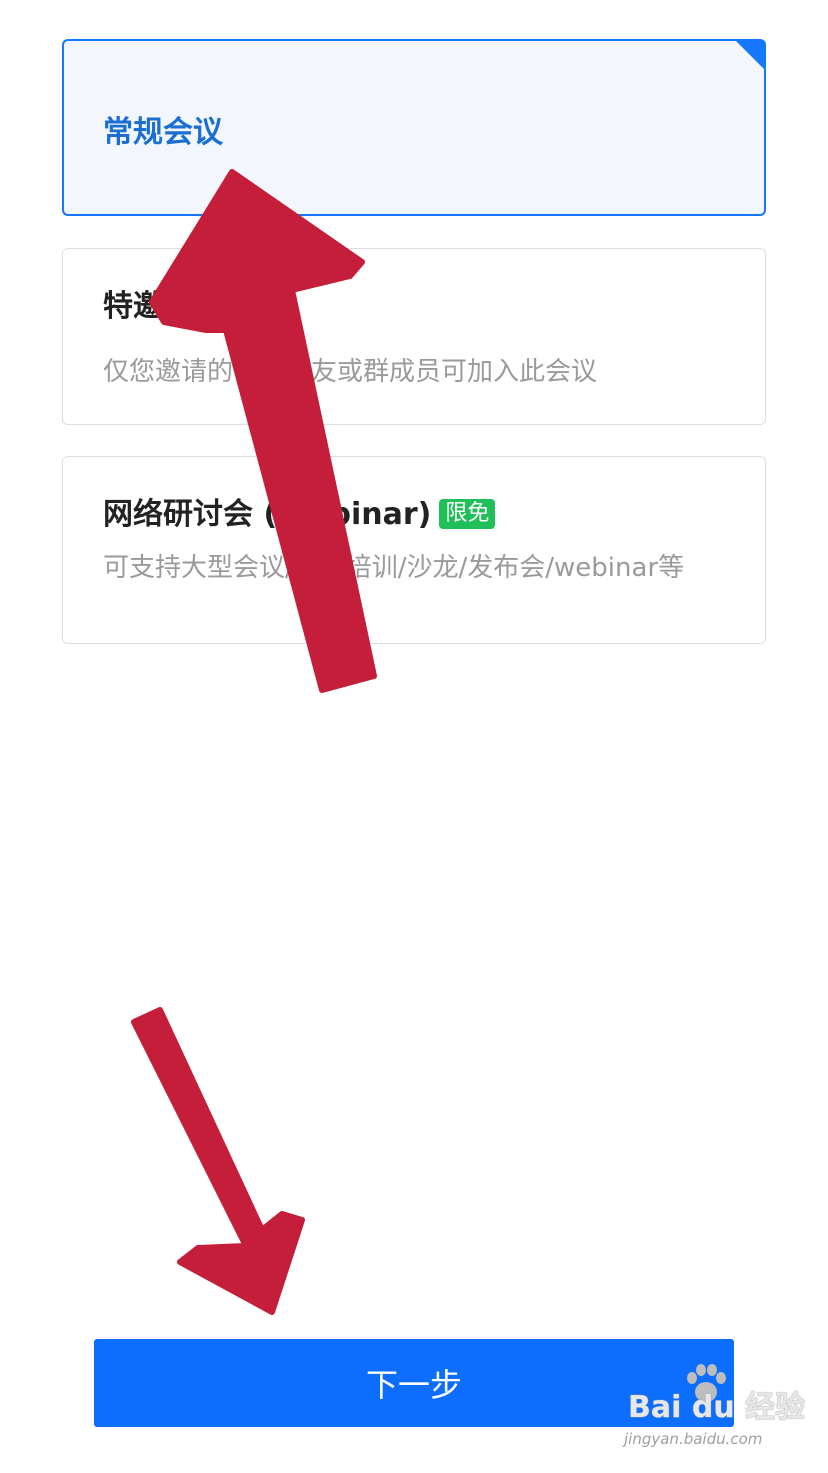 This screenshot has width=828, height=1473. Describe the element at coordinates (350, 372) in the screenshot. I see `option-description: 仅您邀请的微信好友或群成员可加入此会议` at that location.